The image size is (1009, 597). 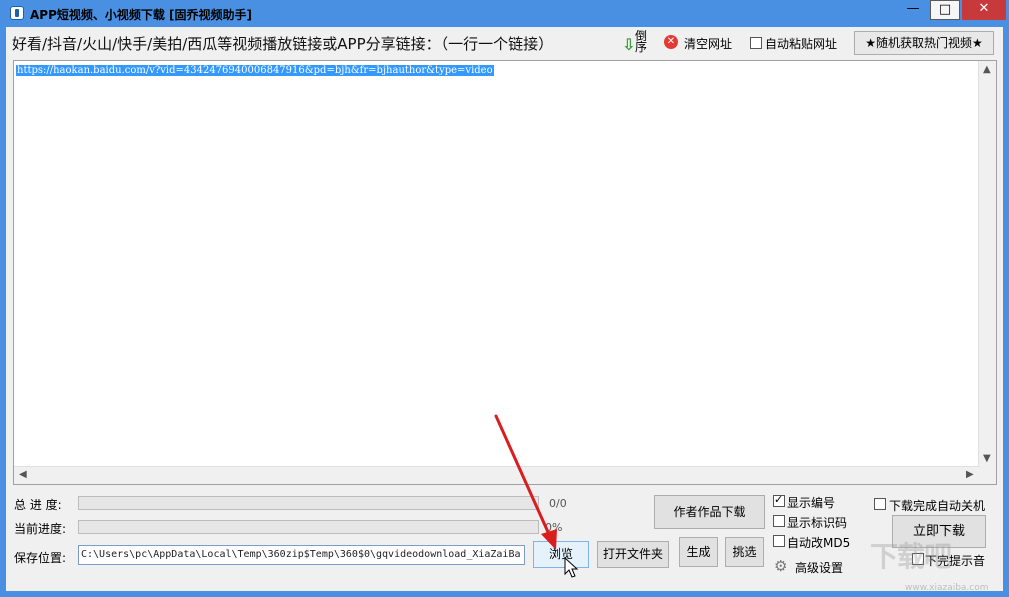 I want to click on mouse-cursor-icon, so click(x=571, y=567).